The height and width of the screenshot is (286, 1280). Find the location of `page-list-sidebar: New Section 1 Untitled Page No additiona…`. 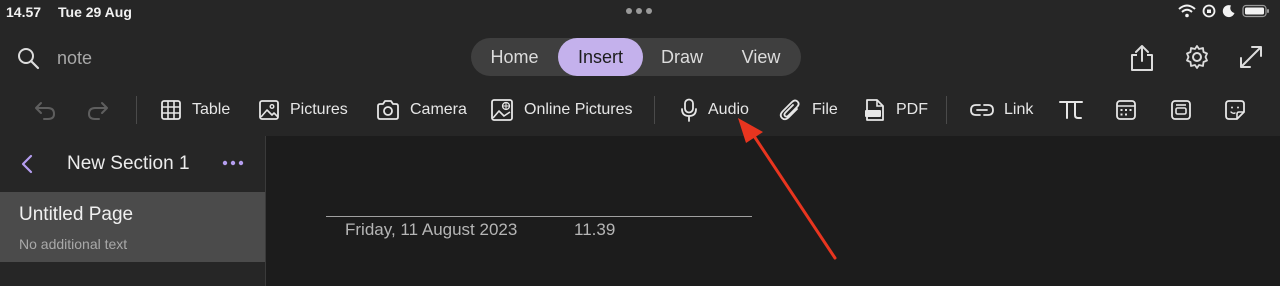

page-list-sidebar: New Section 1 Untitled Page No additiona… is located at coordinates (133, 211).